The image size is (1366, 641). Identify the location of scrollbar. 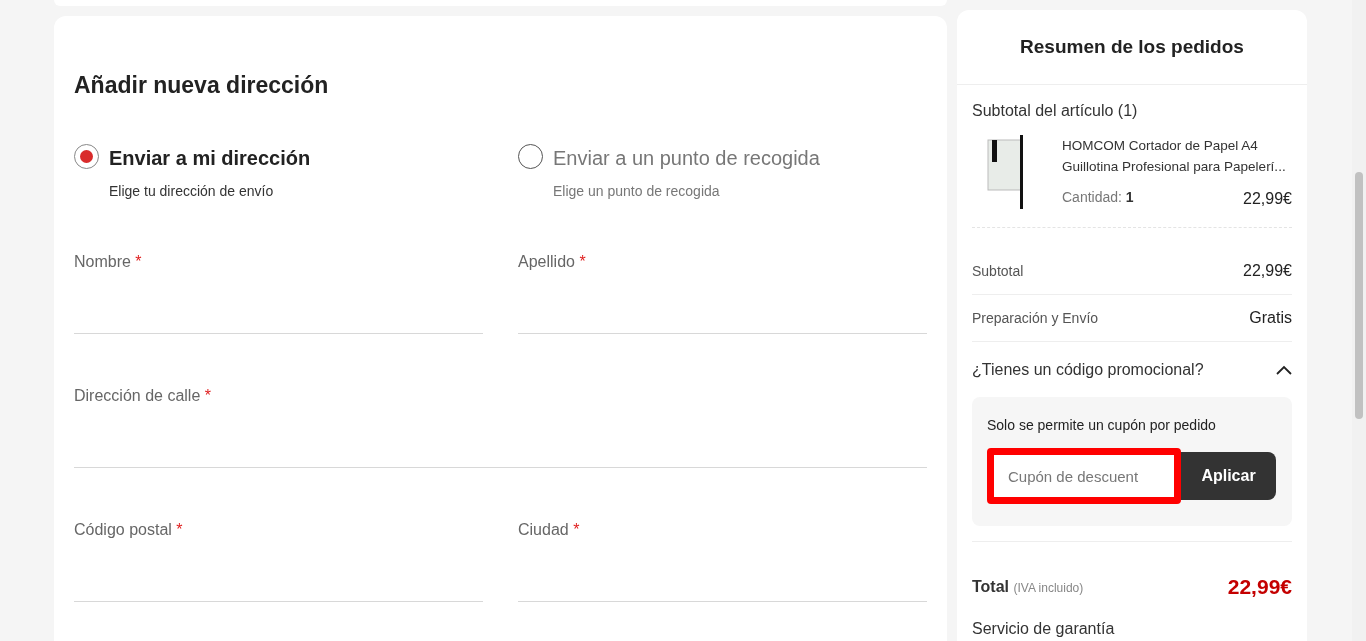
(1359, 320).